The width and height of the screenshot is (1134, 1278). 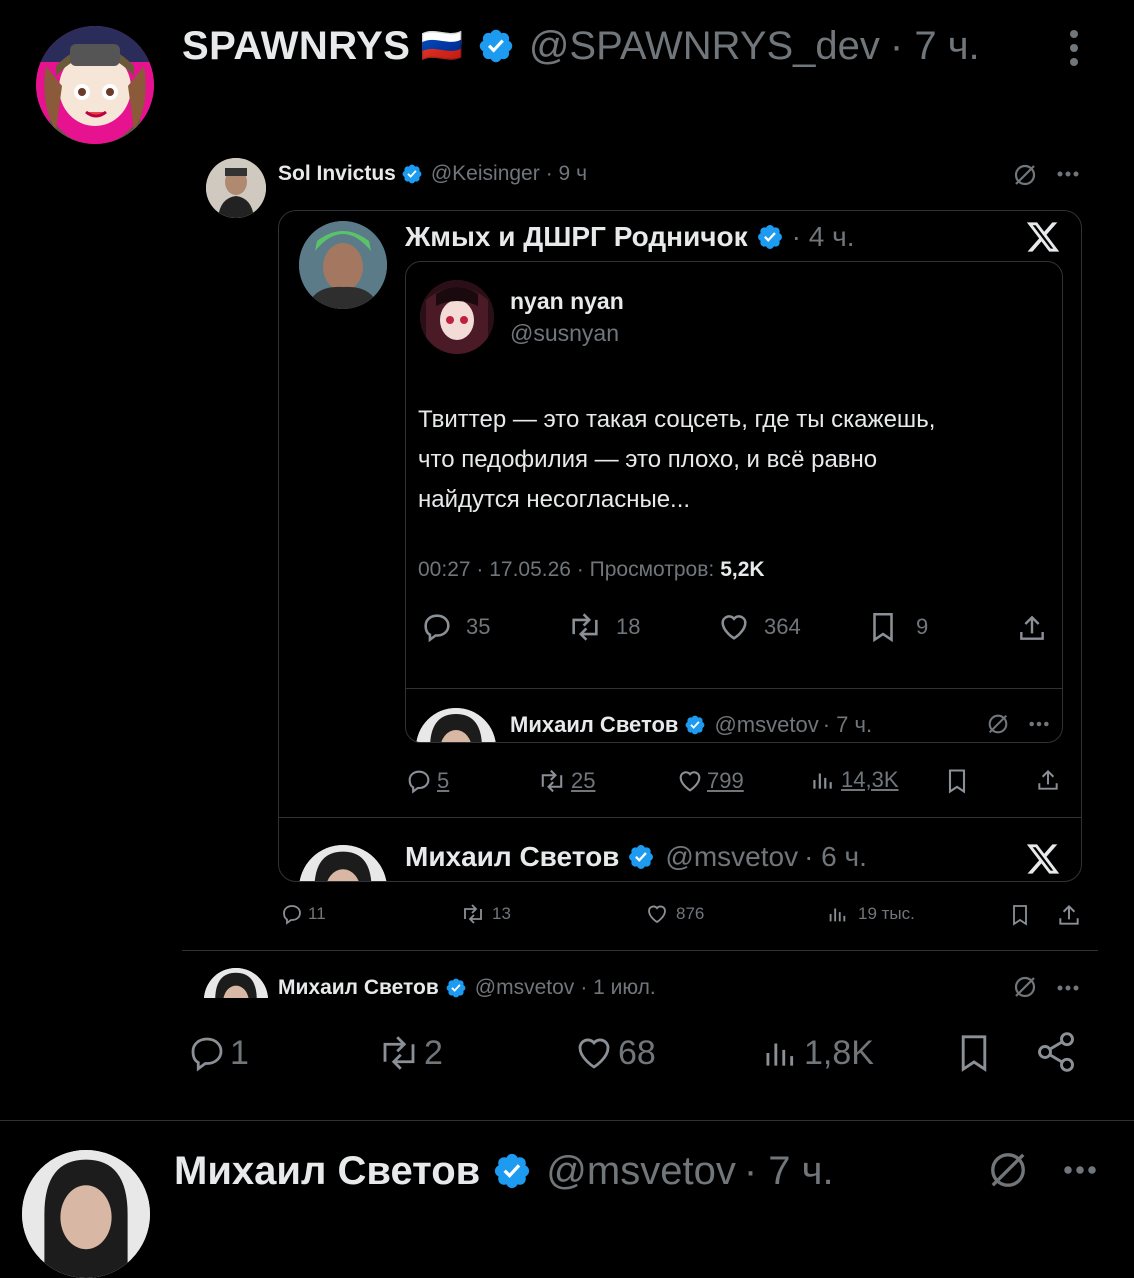 I want to click on author-name: nyan nyan, so click(x=567, y=301).